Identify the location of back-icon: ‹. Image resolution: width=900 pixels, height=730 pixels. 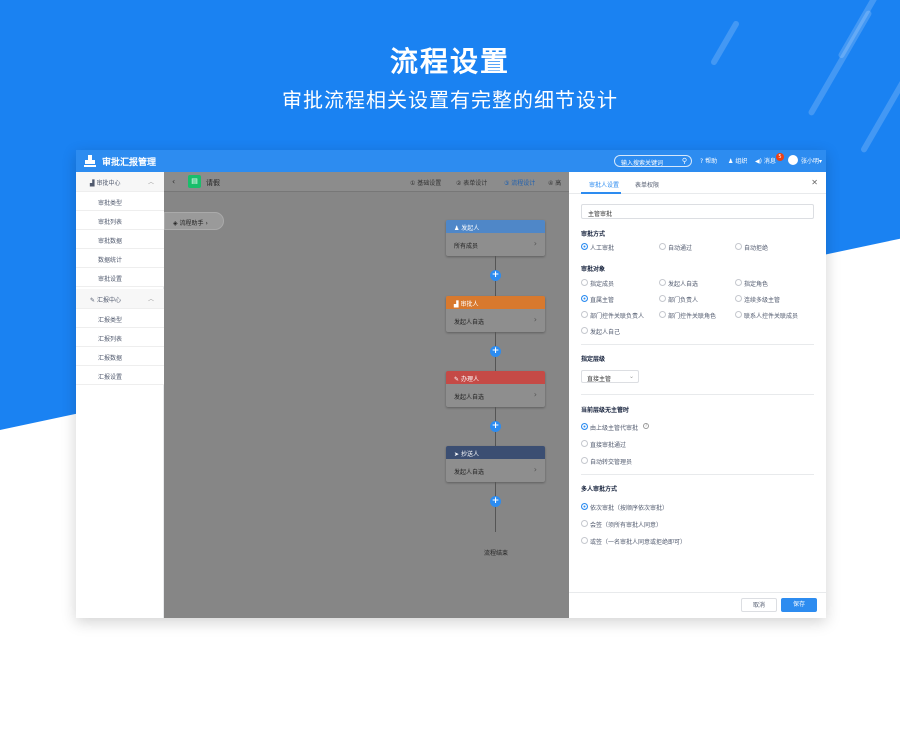
(173, 181).